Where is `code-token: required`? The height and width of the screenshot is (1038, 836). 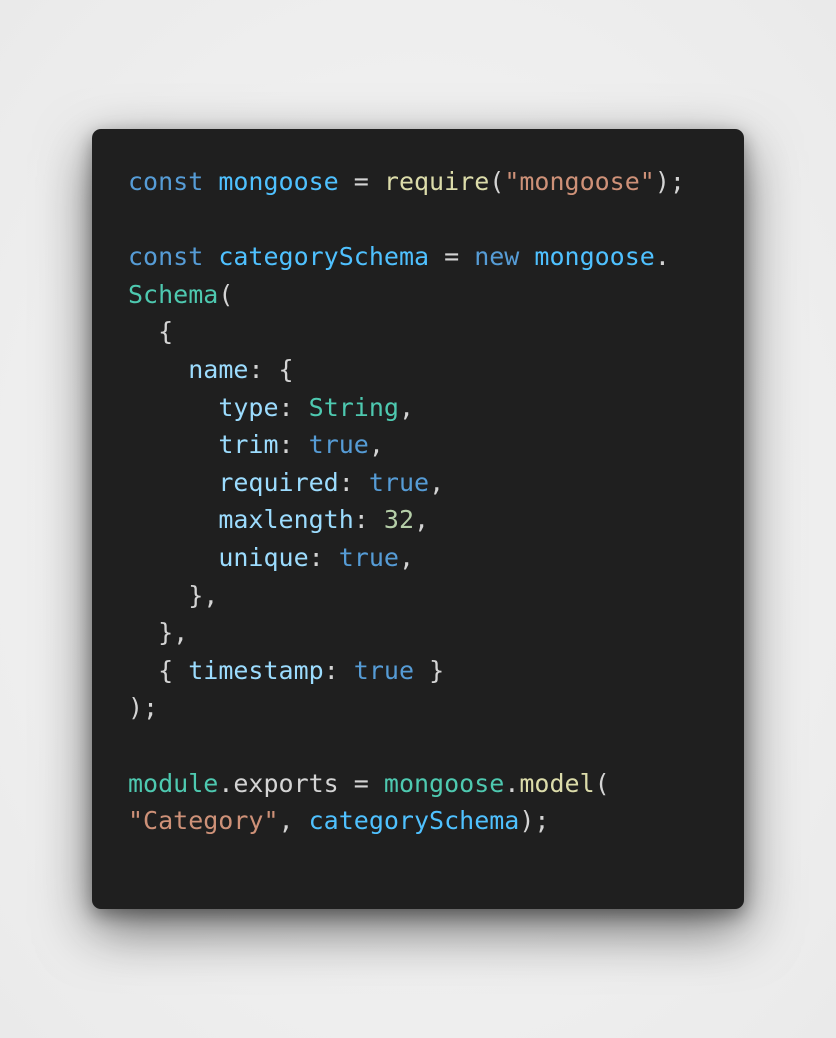 code-token: required is located at coordinates (278, 482).